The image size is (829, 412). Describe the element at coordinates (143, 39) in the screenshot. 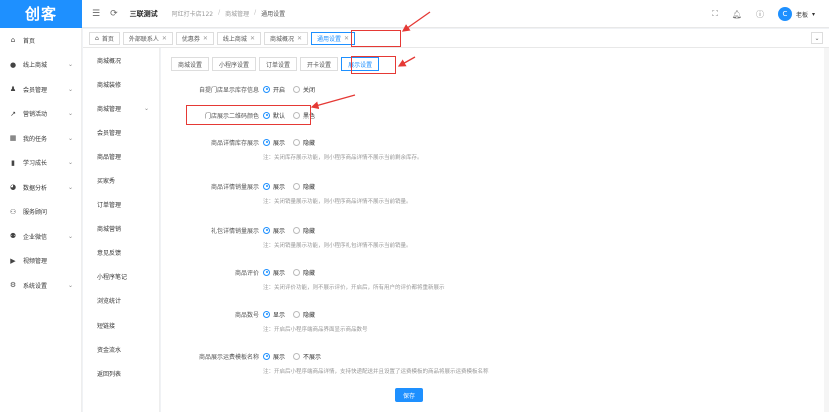

I see `tab-label: 外部联系人` at that location.